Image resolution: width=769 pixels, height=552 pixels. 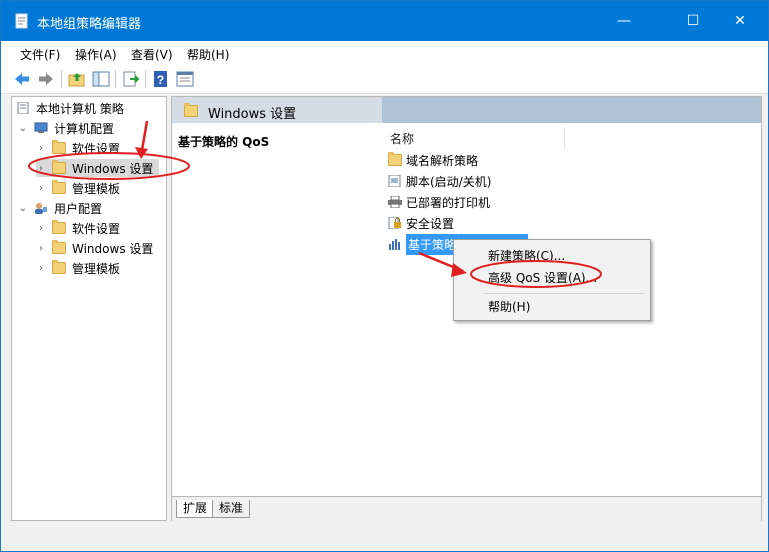 I want to click on list-item-label: 已部署的打印机, so click(x=448, y=202).